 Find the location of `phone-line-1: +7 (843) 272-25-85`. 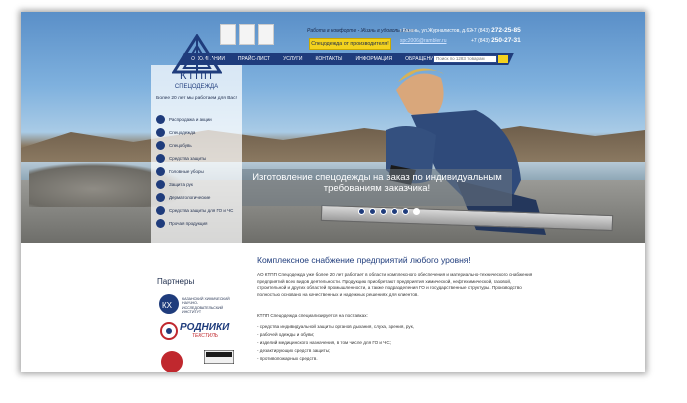

phone-line-1: +7 (843) 272-25-85 is located at coordinates (496, 30).